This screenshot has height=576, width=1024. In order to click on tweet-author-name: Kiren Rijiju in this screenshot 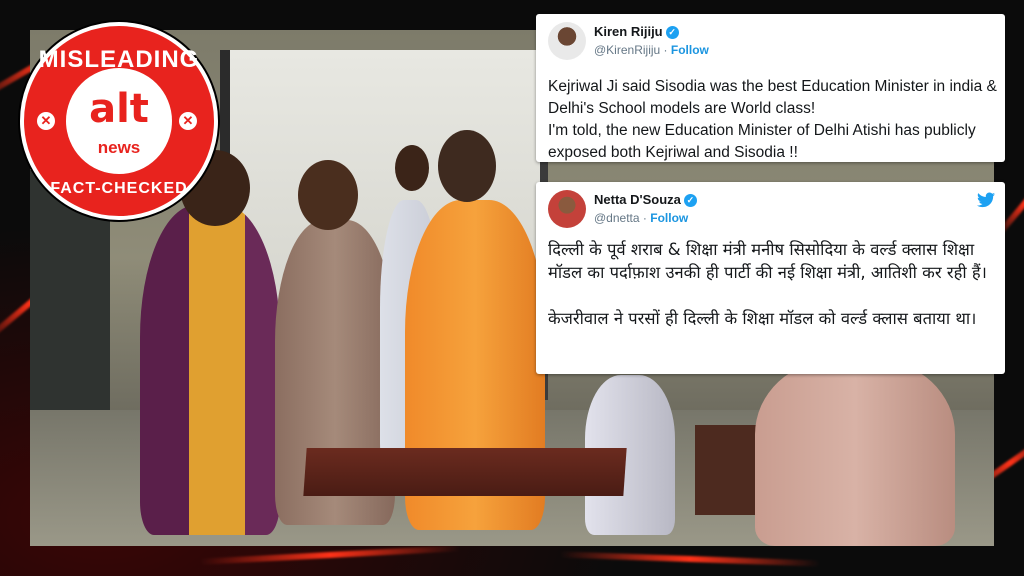, I will do `click(628, 31)`.